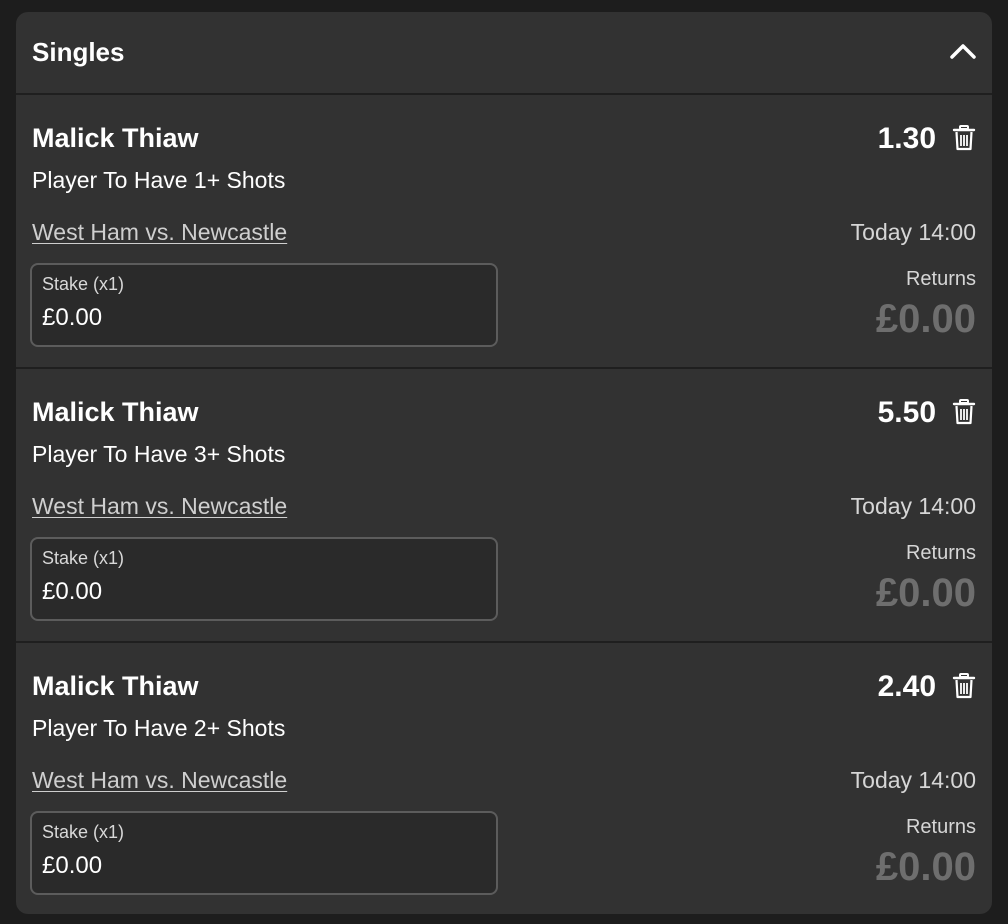  What do you see at coordinates (159, 180) in the screenshot?
I see `market-name: Player To Have 1+ Shots` at bounding box center [159, 180].